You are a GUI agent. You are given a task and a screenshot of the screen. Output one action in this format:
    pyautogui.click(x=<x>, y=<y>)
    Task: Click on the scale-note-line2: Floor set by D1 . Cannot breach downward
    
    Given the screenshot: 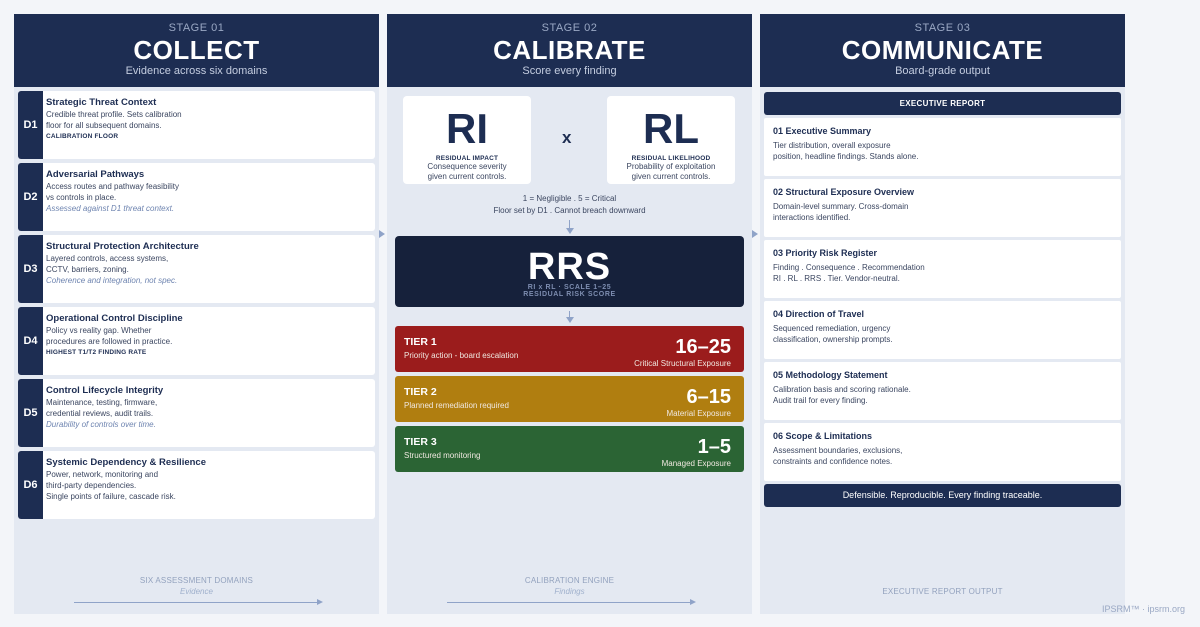 What is the action you would take?
    pyautogui.click(x=569, y=210)
    